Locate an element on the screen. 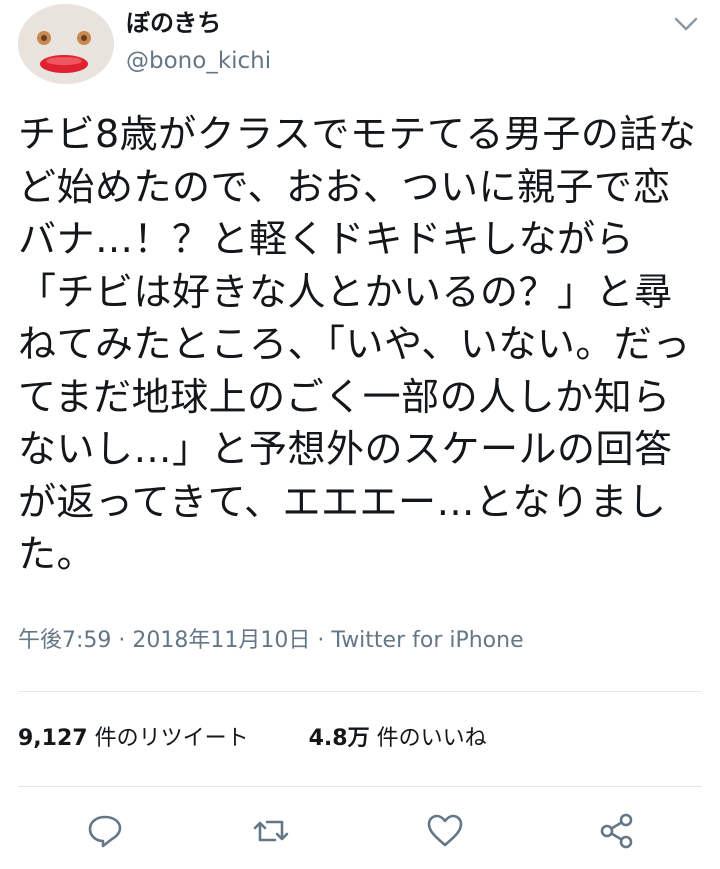  divider-top is located at coordinates (360, 691).